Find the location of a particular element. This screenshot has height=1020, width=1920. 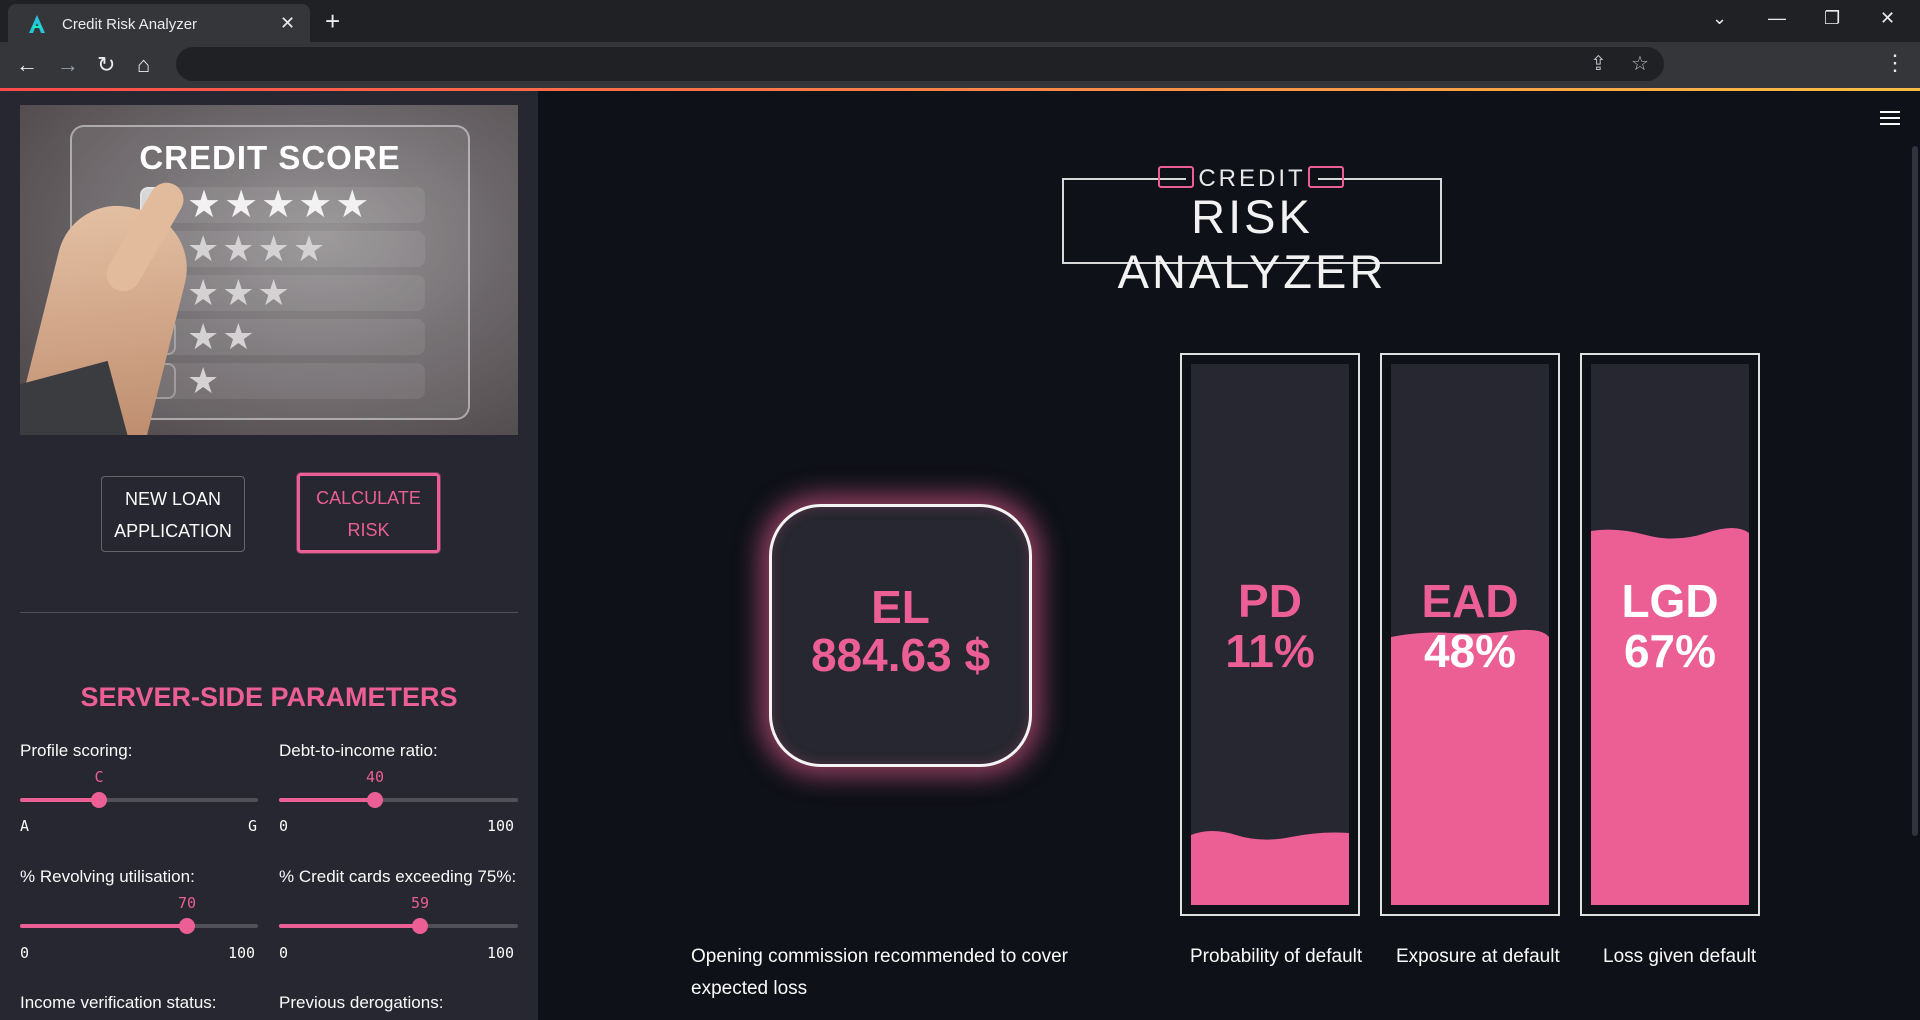

star-row: ★★★★ is located at coordinates (282, 248).